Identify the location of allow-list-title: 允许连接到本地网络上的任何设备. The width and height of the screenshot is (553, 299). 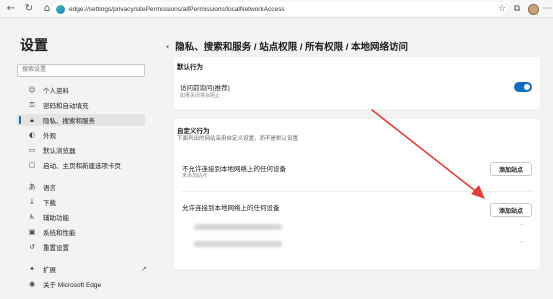
(231, 208).